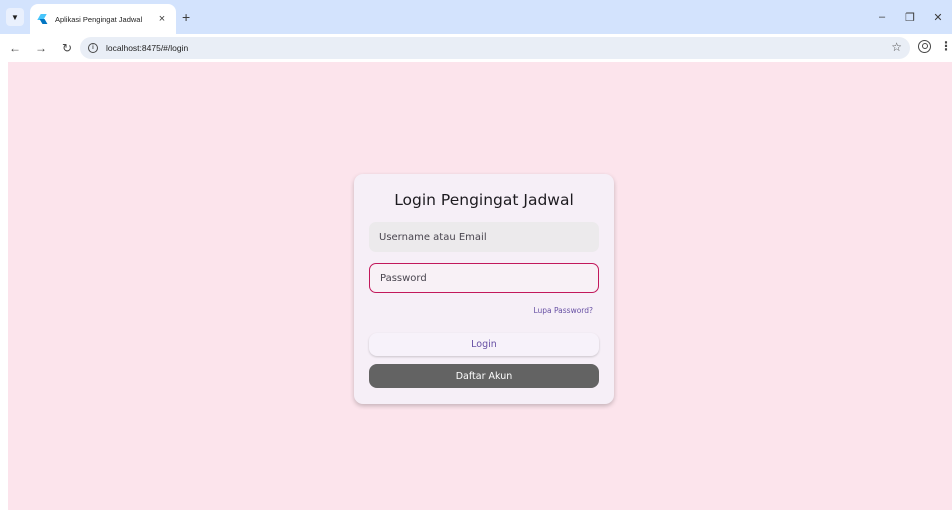 This screenshot has height=510, width=952. What do you see at coordinates (41, 48) in the screenshot?
I see `forward-icon: →` at bounding box center [41, 48].